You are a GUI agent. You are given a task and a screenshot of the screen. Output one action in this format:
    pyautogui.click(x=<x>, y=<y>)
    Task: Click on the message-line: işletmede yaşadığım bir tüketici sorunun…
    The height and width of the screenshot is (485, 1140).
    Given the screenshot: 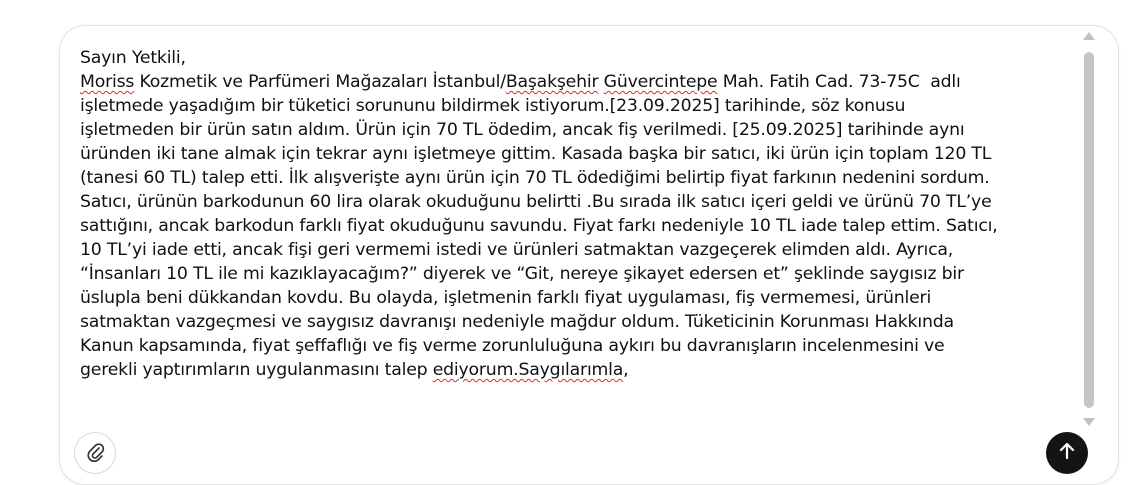 What is the action you would take?
    pyautogui.click(x=575, y=106)
    